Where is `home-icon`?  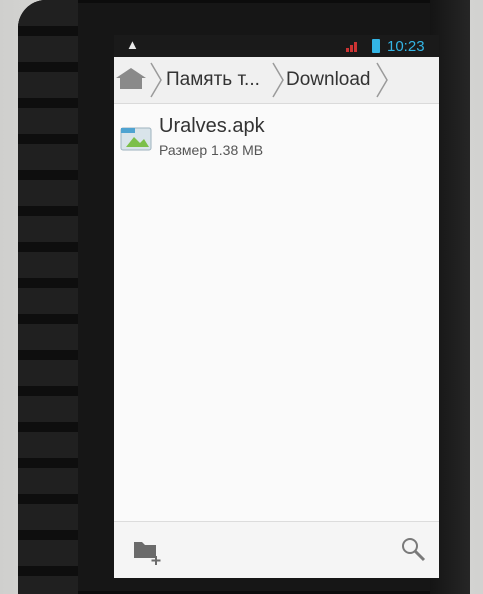 home-icon is located at coordinates (131, 78).